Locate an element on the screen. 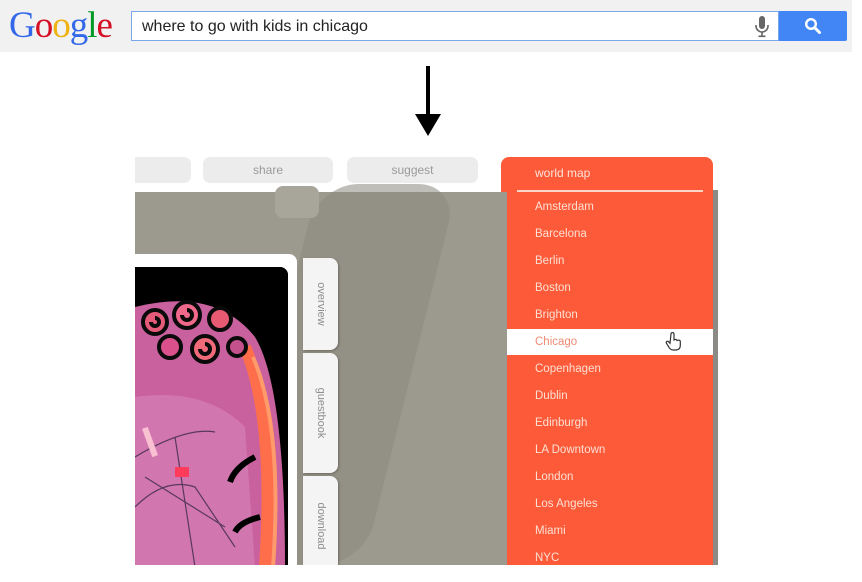  hand-cursor-icon is located at coordinates (673, 341).